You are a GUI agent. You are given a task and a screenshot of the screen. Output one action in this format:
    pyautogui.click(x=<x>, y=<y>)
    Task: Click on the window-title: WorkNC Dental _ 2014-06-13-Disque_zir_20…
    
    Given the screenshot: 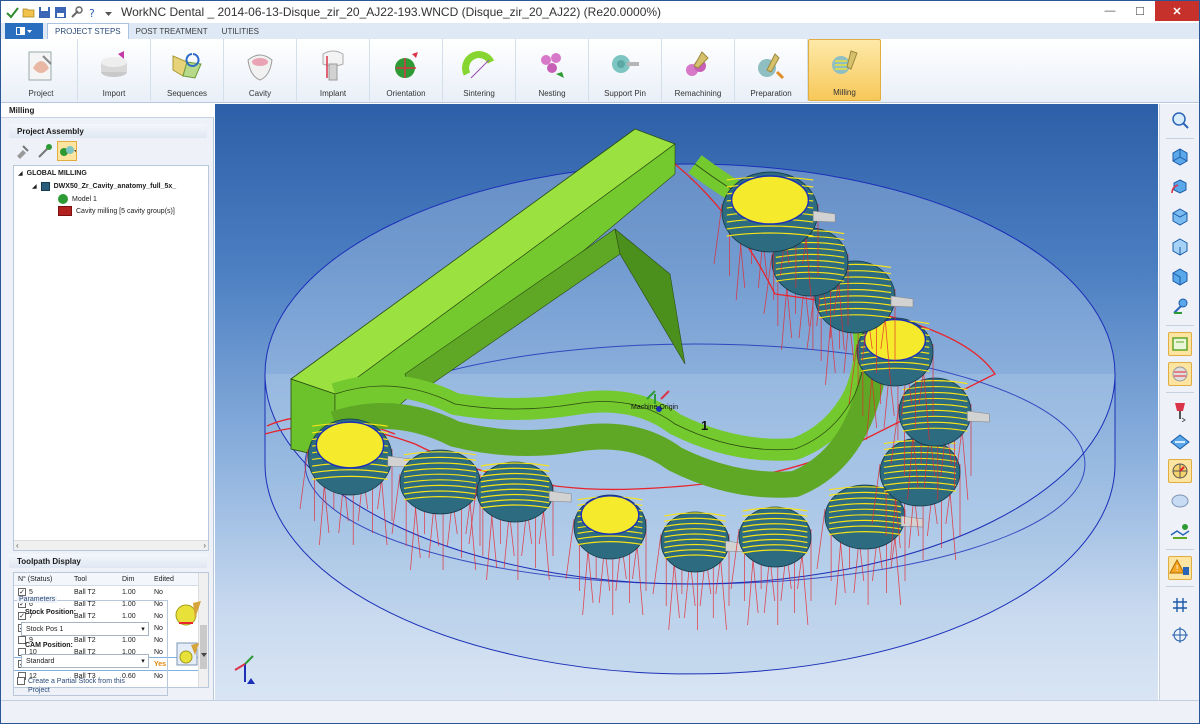 What is the action you would take?
    pyautogui.click(x=391, y=12)
    